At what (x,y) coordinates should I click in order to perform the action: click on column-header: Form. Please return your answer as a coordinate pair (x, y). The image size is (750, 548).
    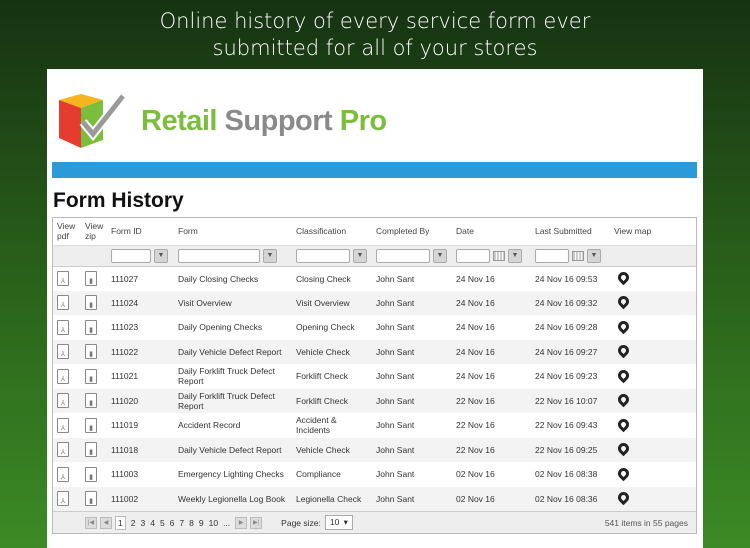
    Looking at the image, I should click on (233, 232).